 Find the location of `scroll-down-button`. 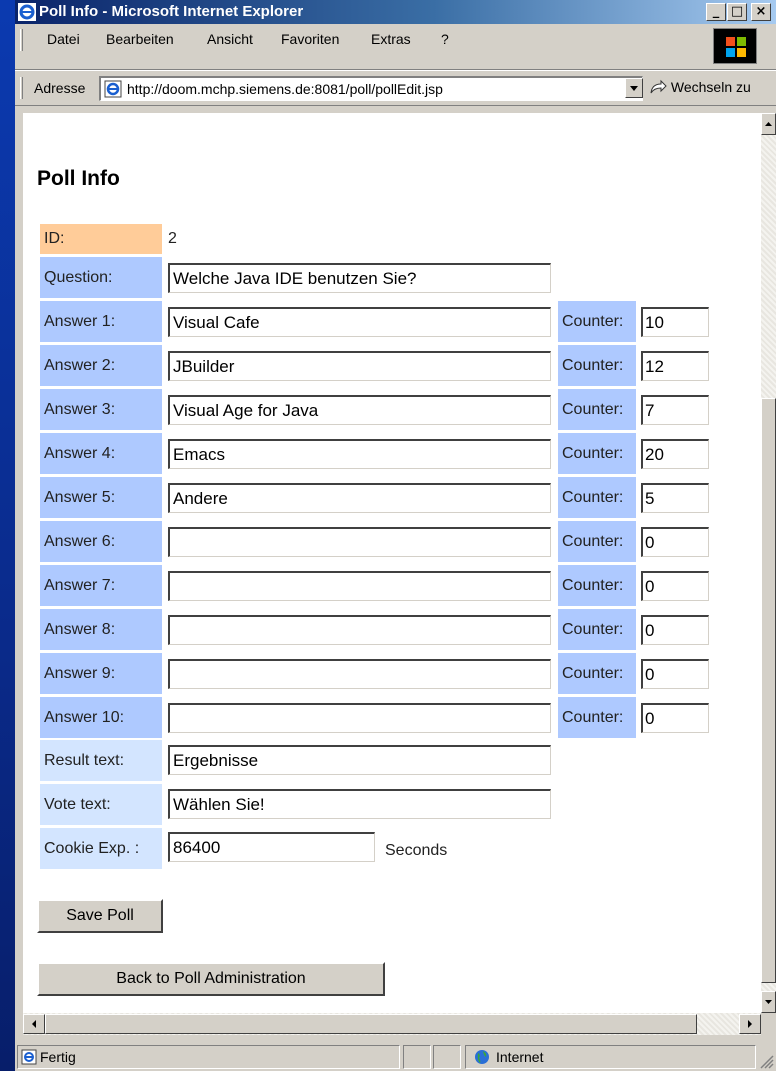

scroll-down-button is located at coordinates (768, 1002).